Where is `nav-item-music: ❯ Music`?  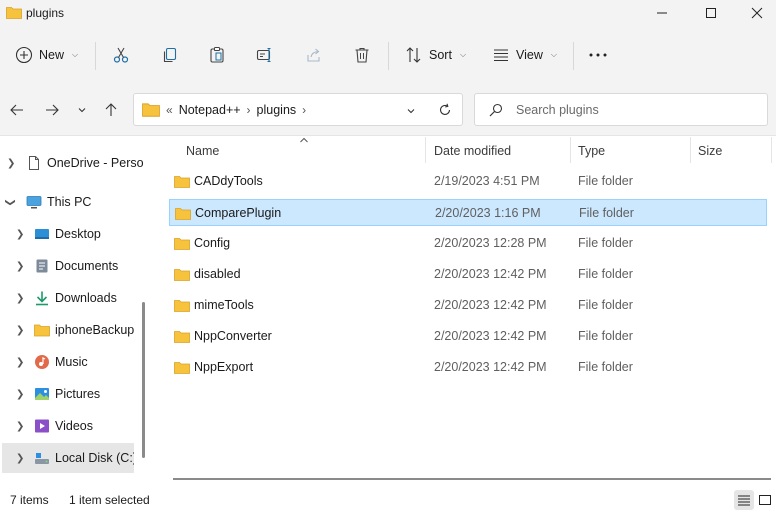 nav-item-music: ❯ Music is located at coordinates (76, 362).